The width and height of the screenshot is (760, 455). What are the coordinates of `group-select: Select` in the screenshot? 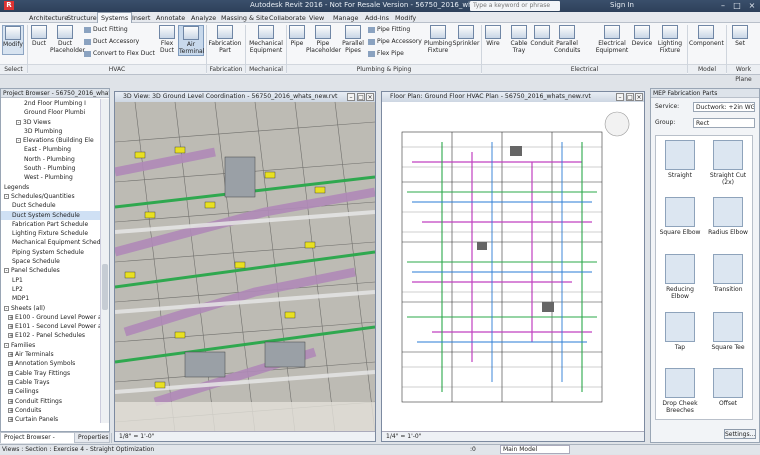 It's located at (13, 69).